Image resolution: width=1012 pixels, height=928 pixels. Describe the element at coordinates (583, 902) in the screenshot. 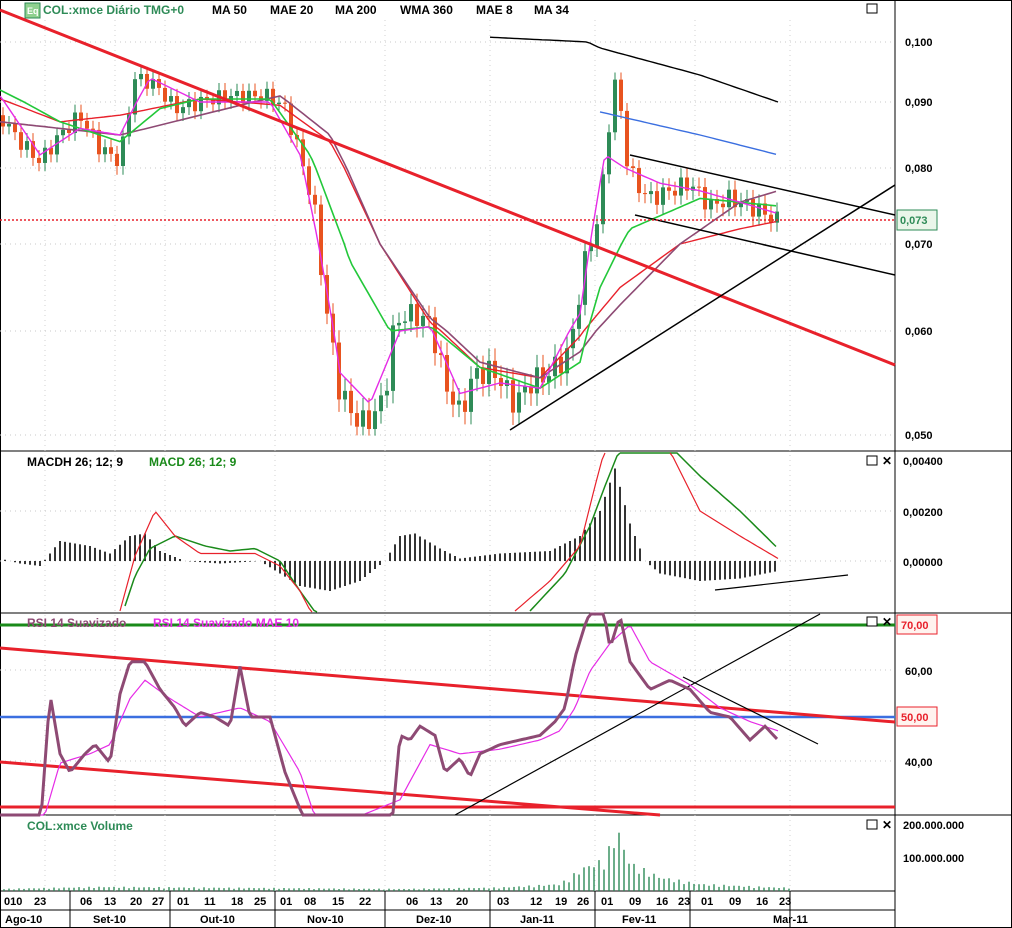

I see `day-tick: 26` at that location.